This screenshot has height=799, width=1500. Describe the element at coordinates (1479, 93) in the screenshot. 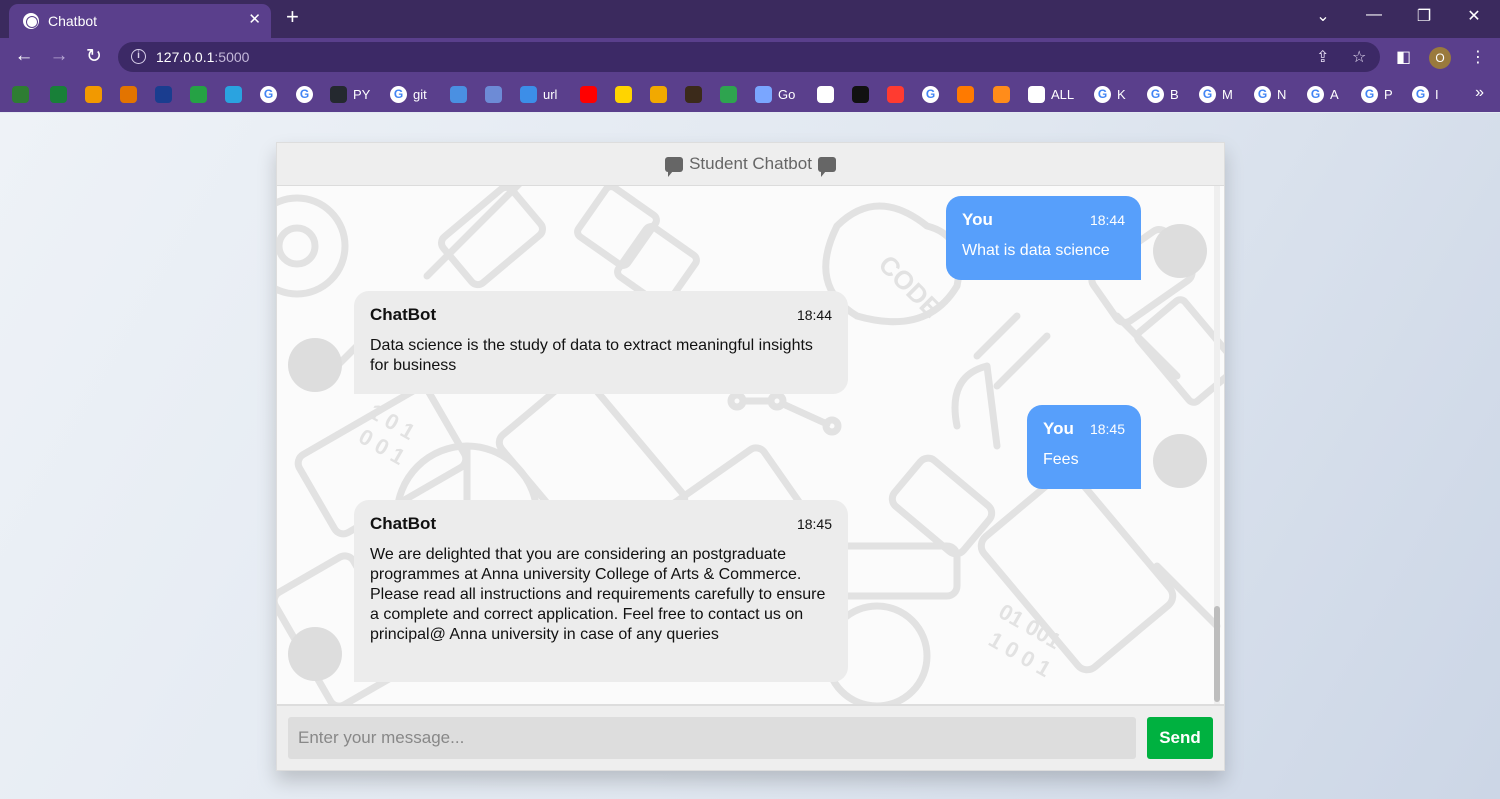

I see `more-bookmarks-icon: »` at that location.